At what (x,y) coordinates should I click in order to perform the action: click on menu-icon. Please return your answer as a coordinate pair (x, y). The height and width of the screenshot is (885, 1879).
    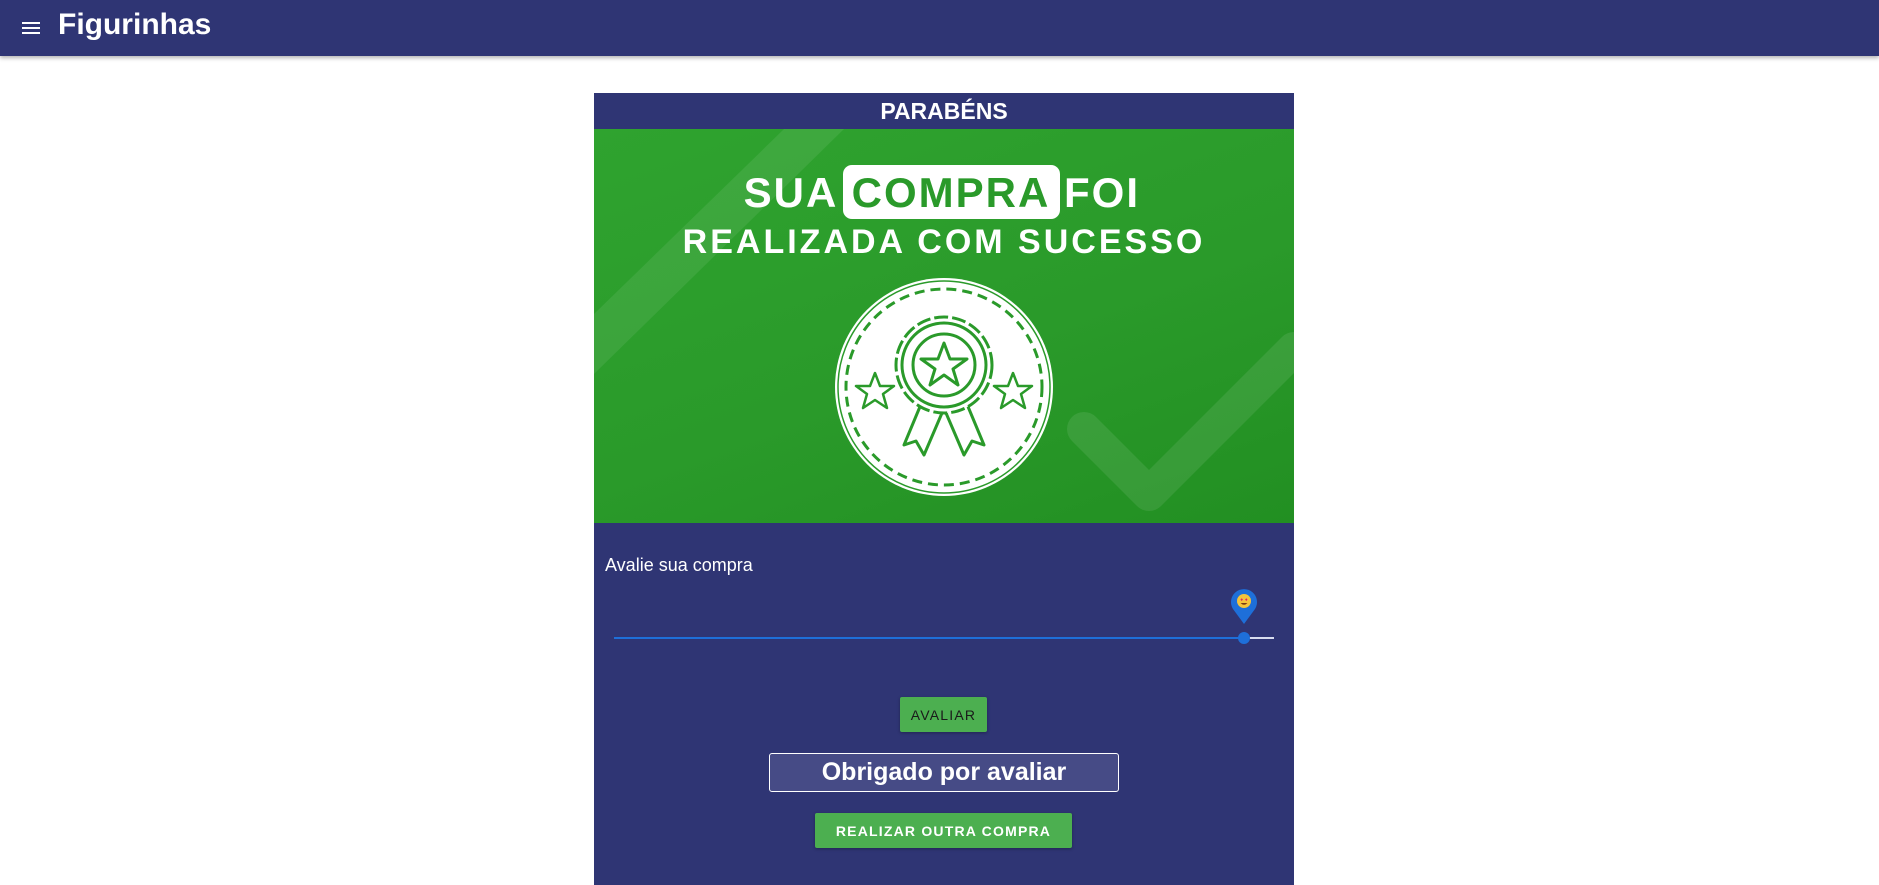
    Looking at the image, I should click on (34, 28).